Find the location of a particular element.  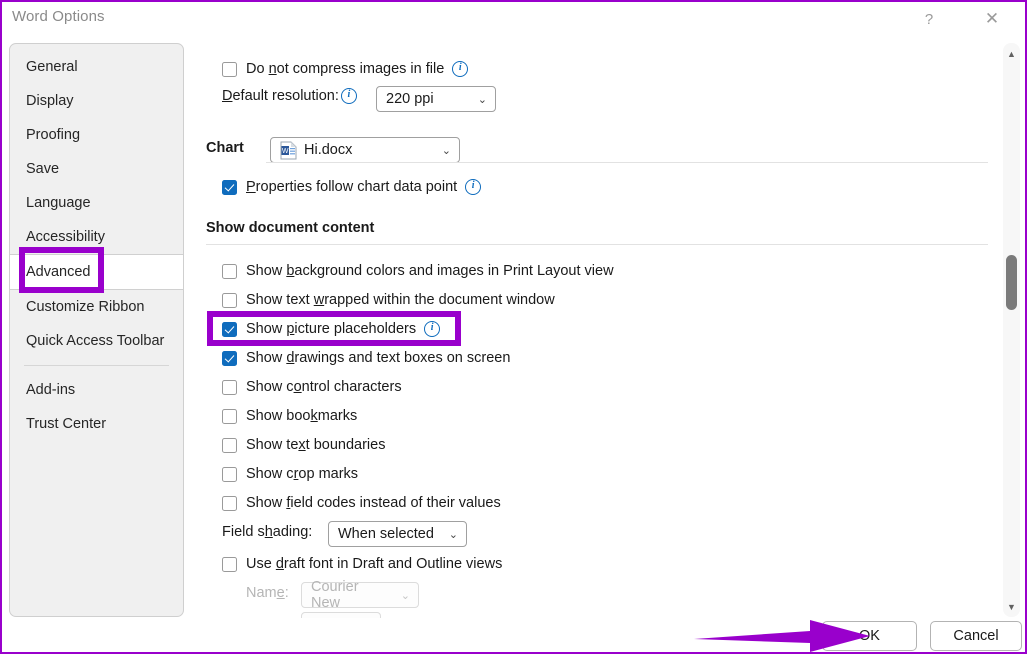

checkbox-label: Show picture placeholders is located at coordinates (331, 329).